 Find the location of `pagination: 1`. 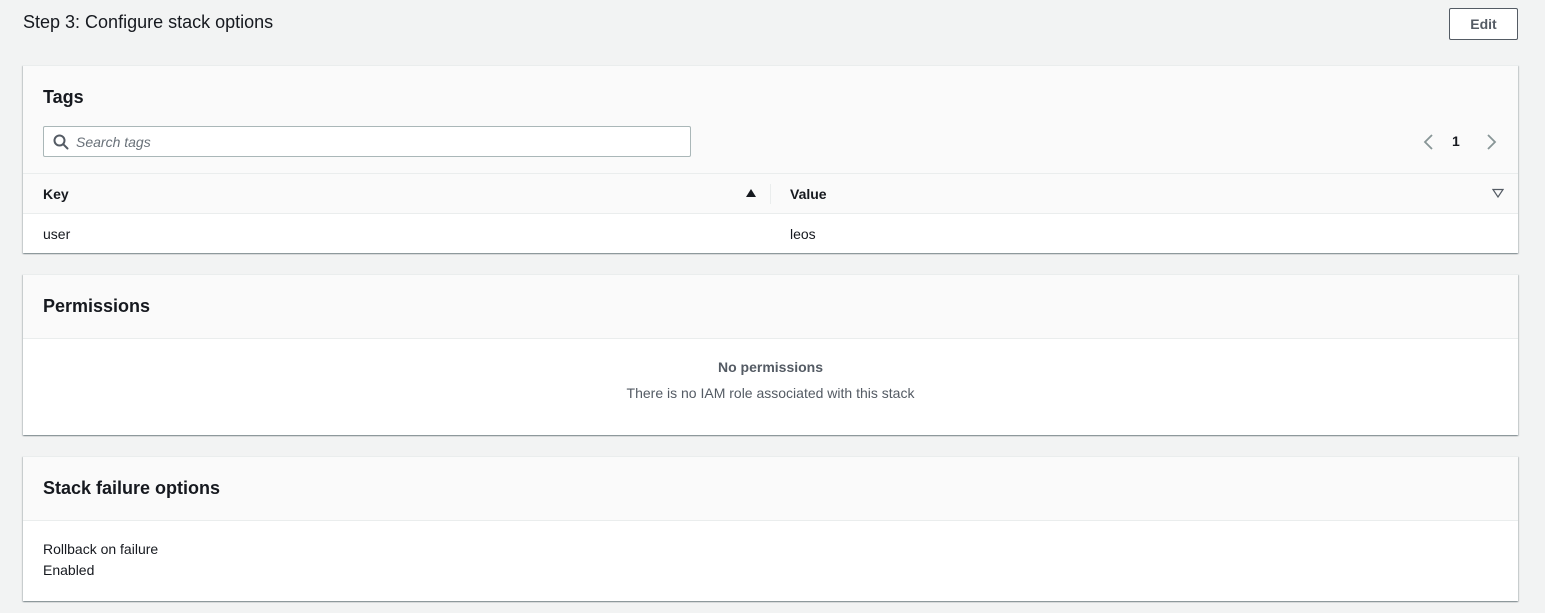

pagination: 1 is located at coordinates (1460, 142).